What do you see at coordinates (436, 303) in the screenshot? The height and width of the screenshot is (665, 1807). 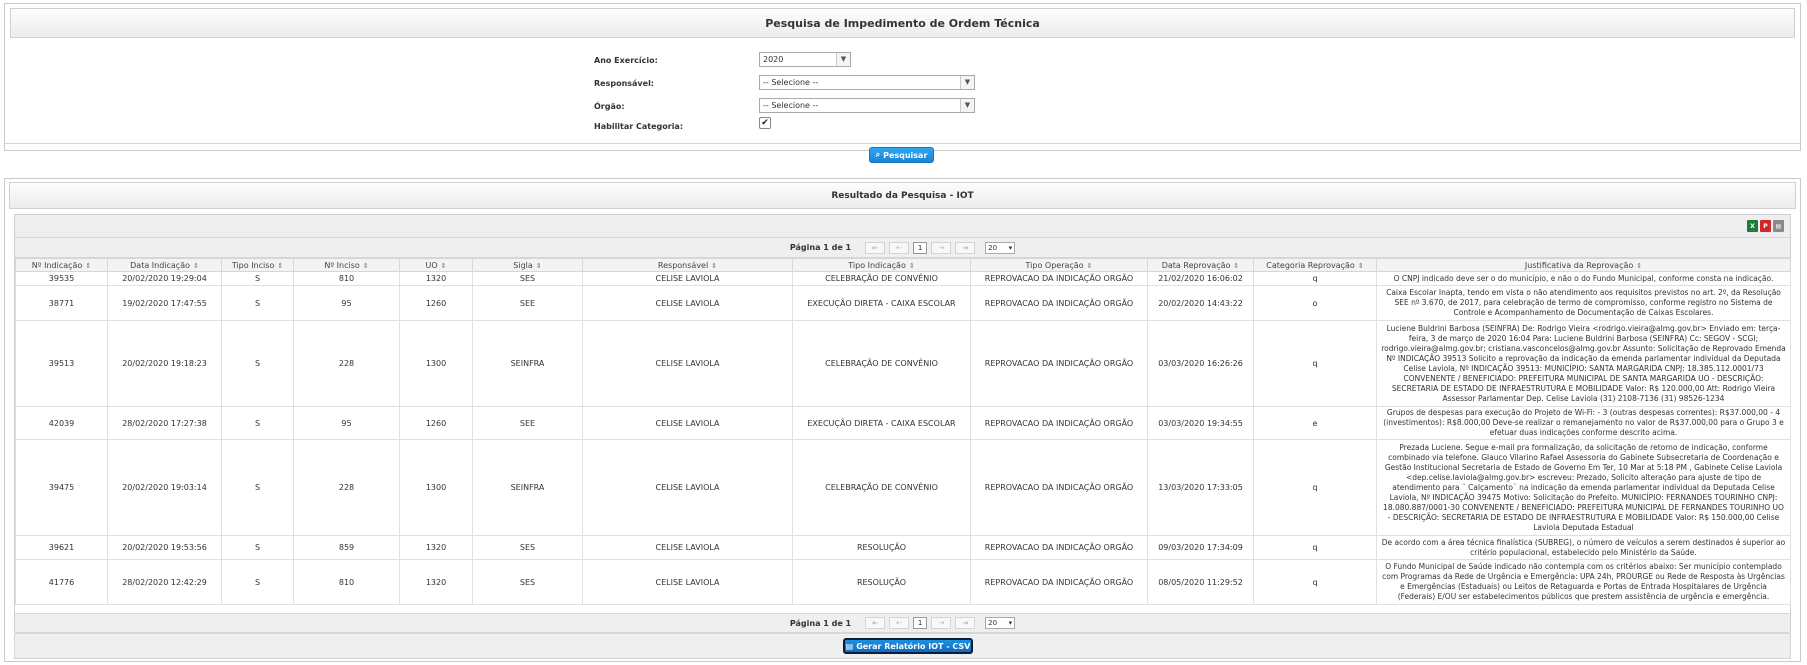 I see `table-cell: 1260` at bounding box center [436, 303].